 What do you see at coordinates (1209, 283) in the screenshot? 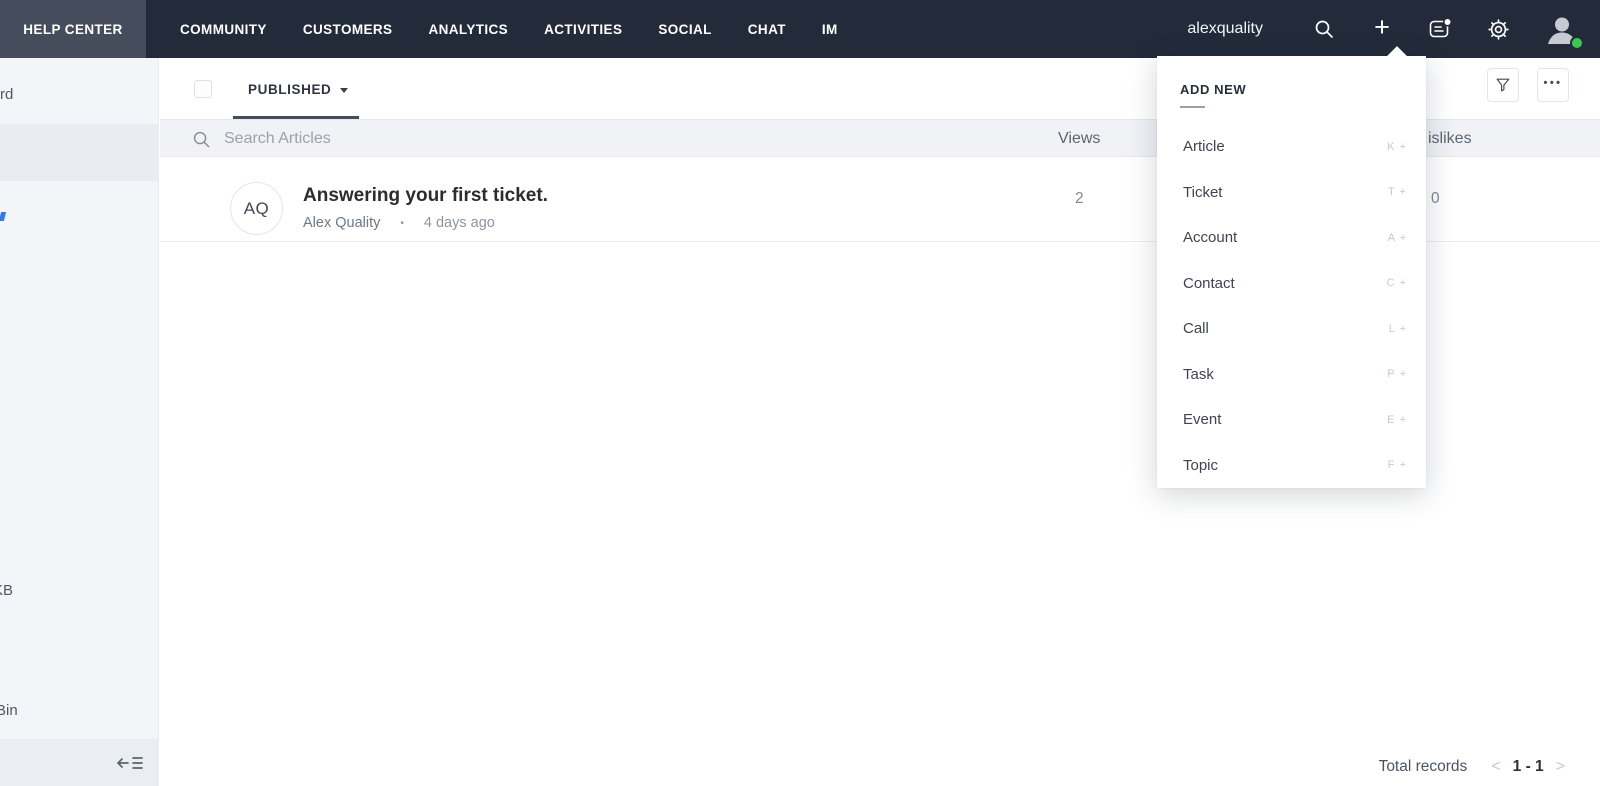
I see `menu-item-label: Contact` at bounding box center [1209, 283].